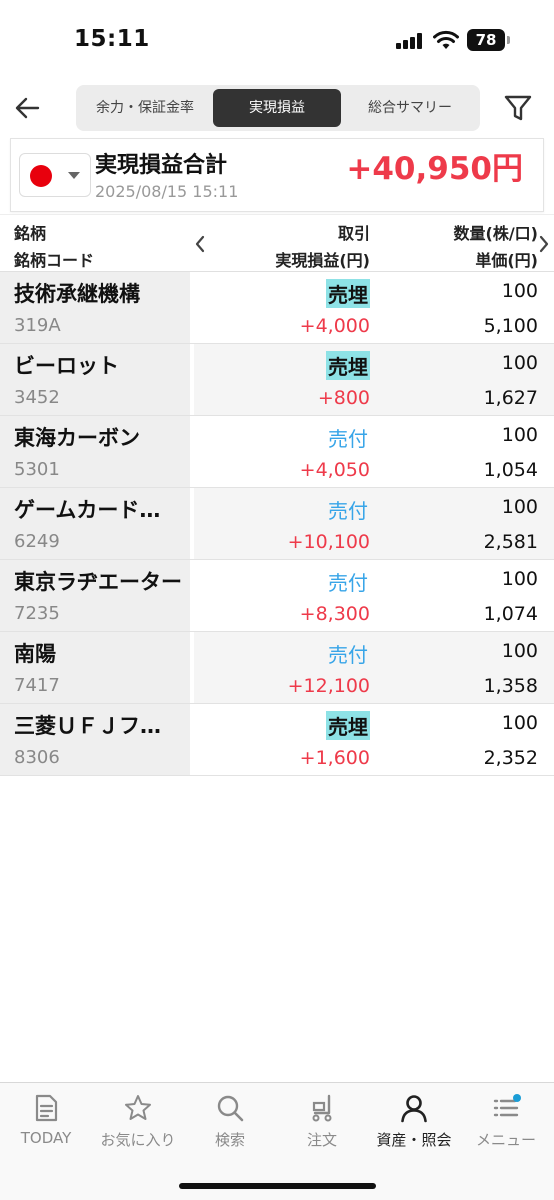 This screenshot has height=1200, width=554. What do you see at coordinates (510, 470) in the screenshot?
I see `unit-price: 1,054` at bounding box center [510, 470].